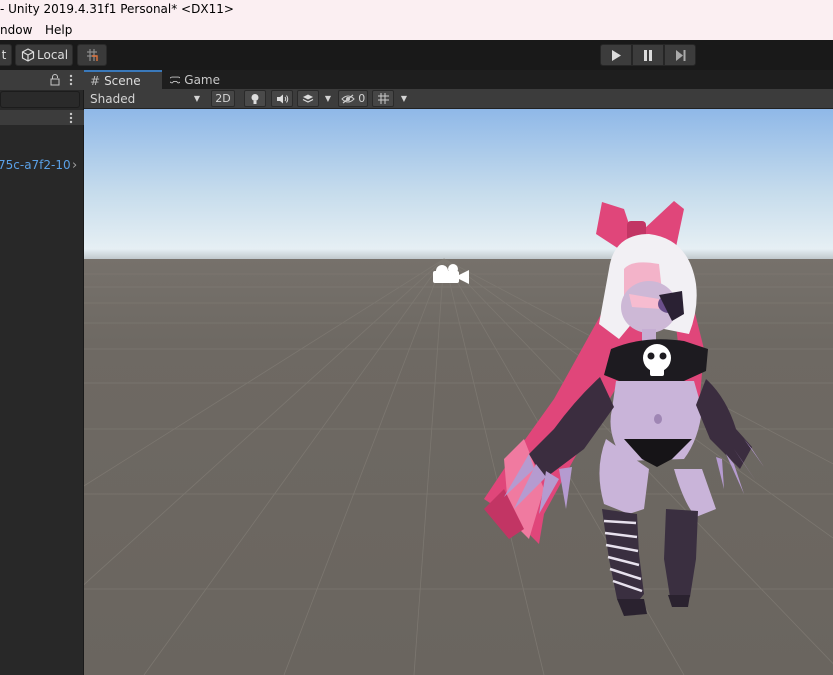 This screenshot has height=675, width=833. Describe the element at coordinates (28, 55) in the screenshot. I see `cube-icon` at that location.